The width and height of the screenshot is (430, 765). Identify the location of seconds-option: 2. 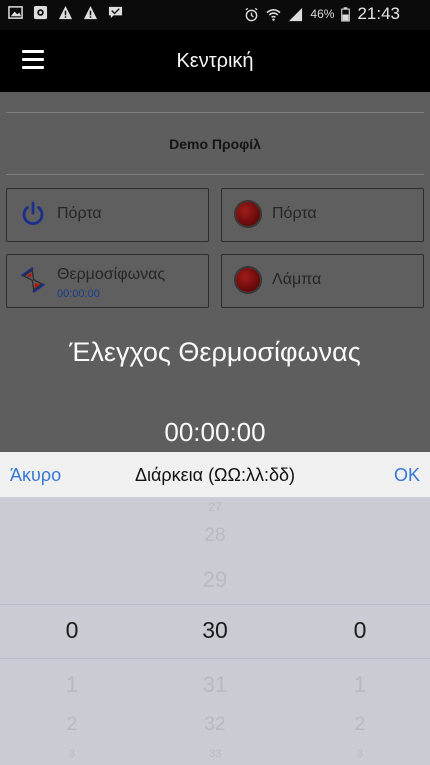
(360, 724).